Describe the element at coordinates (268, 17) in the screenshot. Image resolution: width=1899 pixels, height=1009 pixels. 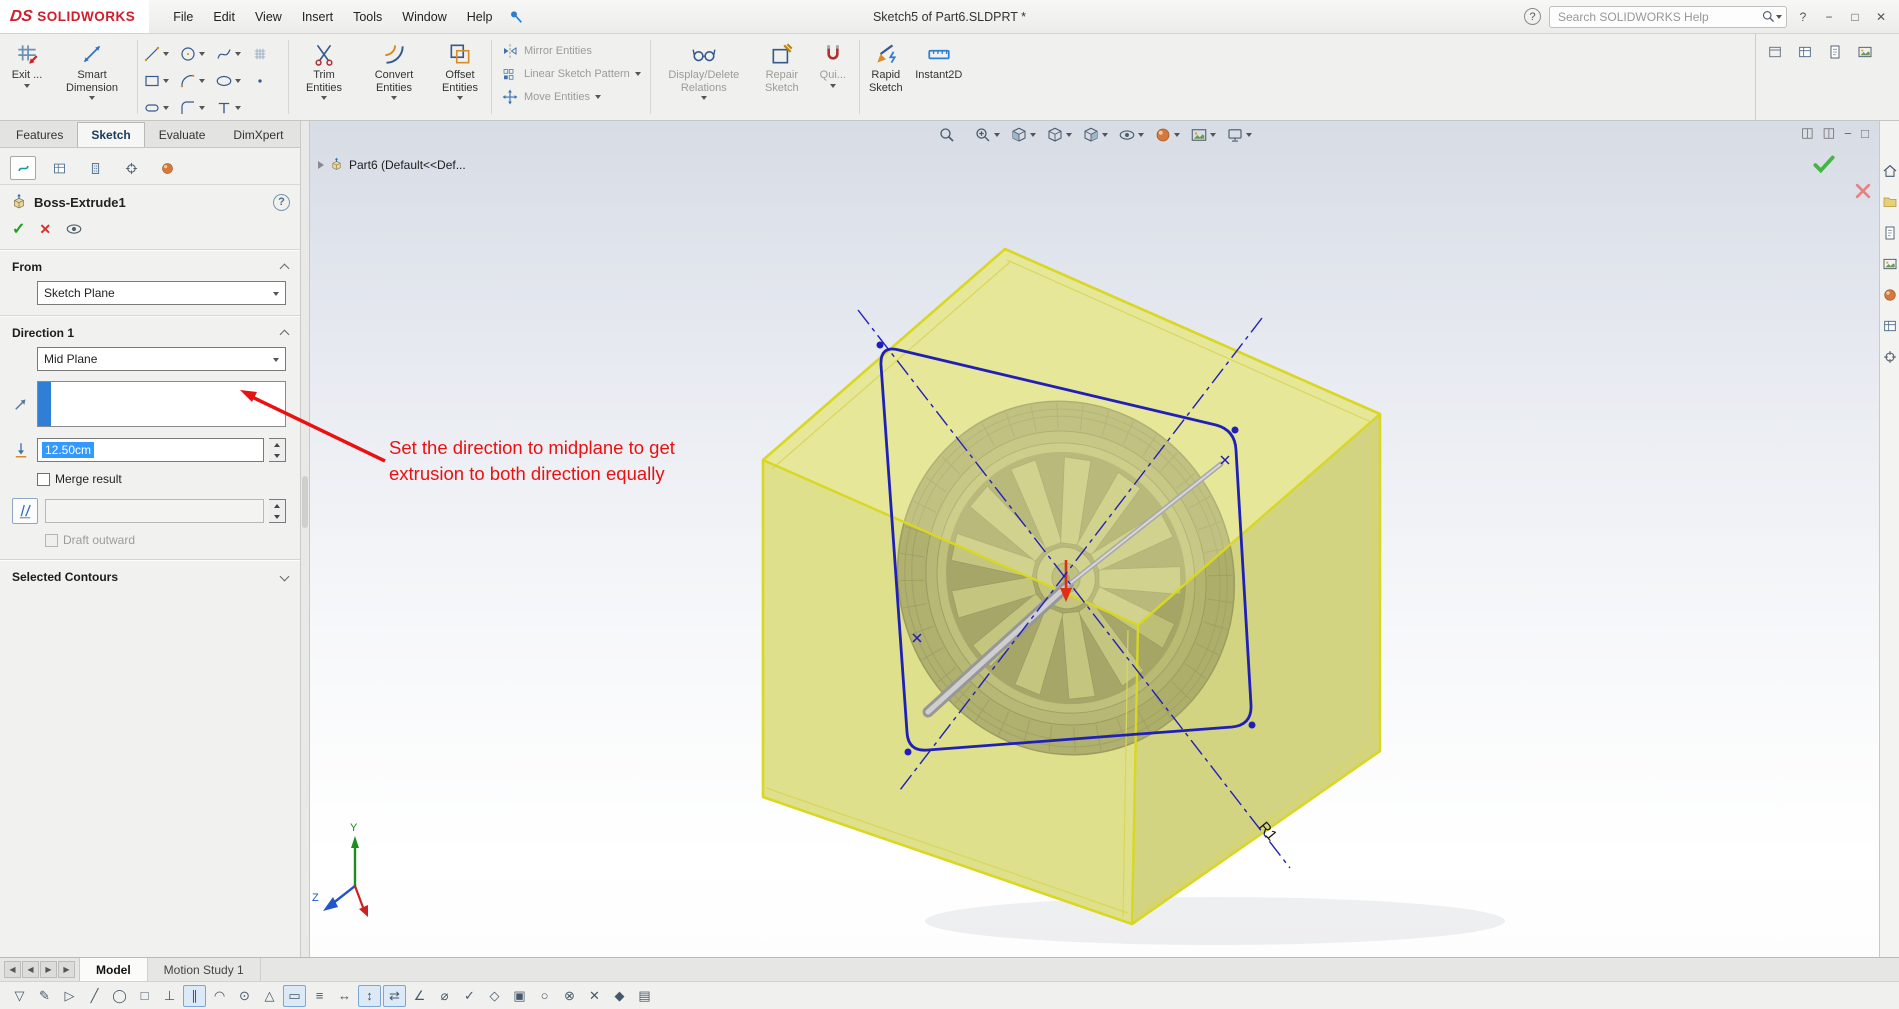
I see `menu-view: View` at that location.